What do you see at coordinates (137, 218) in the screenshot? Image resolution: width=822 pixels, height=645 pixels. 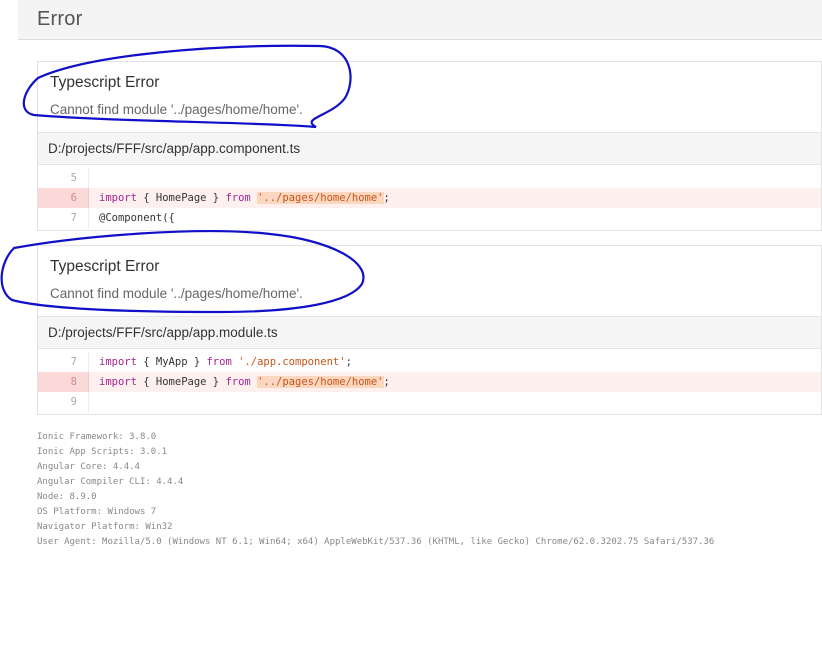 I see `code-text: @Component({` at bounding box center [137, 218].